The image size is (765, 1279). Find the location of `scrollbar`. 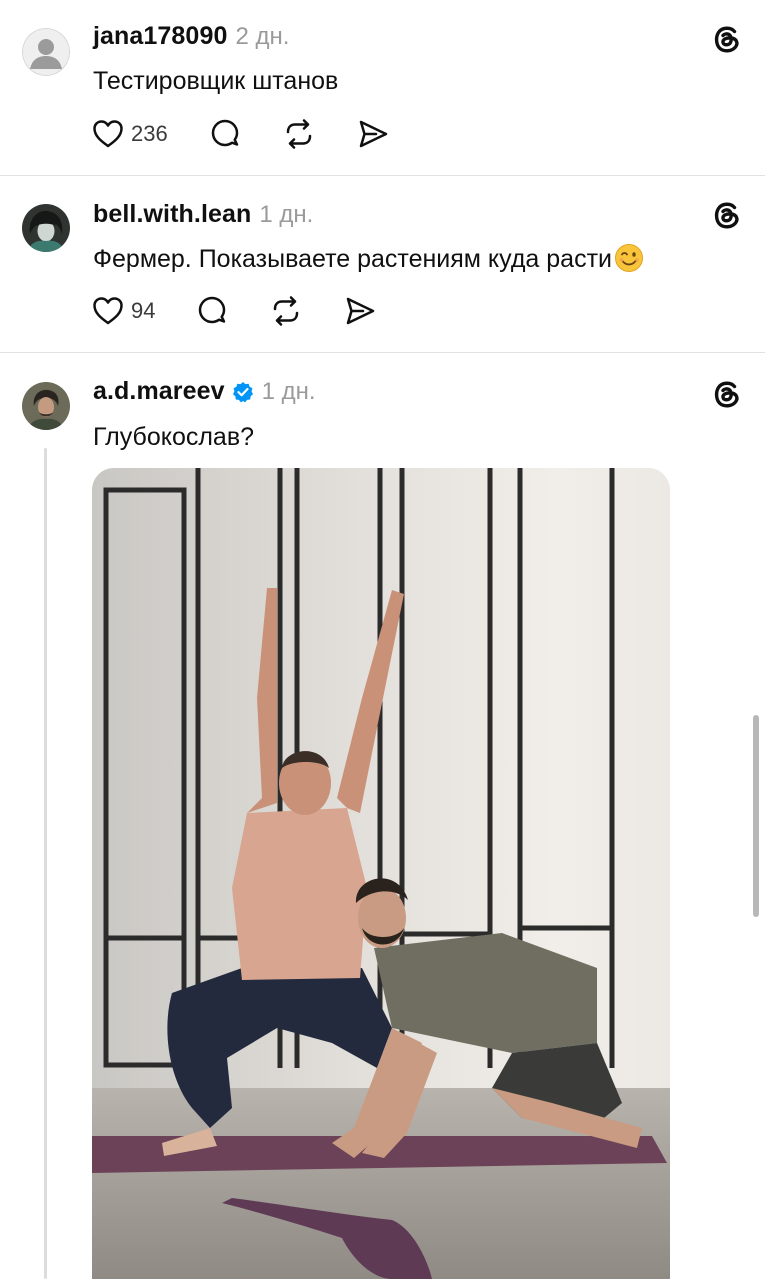

scrollbar is located at coordinates (756, 816).